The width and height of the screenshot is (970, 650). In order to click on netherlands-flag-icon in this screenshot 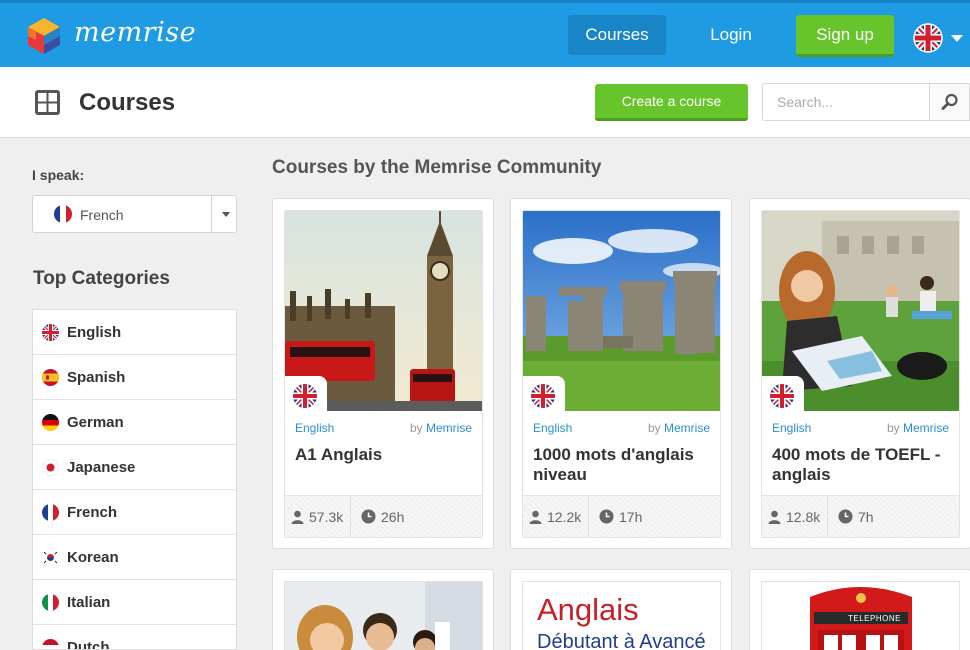, I will do `click(50, 644)`.